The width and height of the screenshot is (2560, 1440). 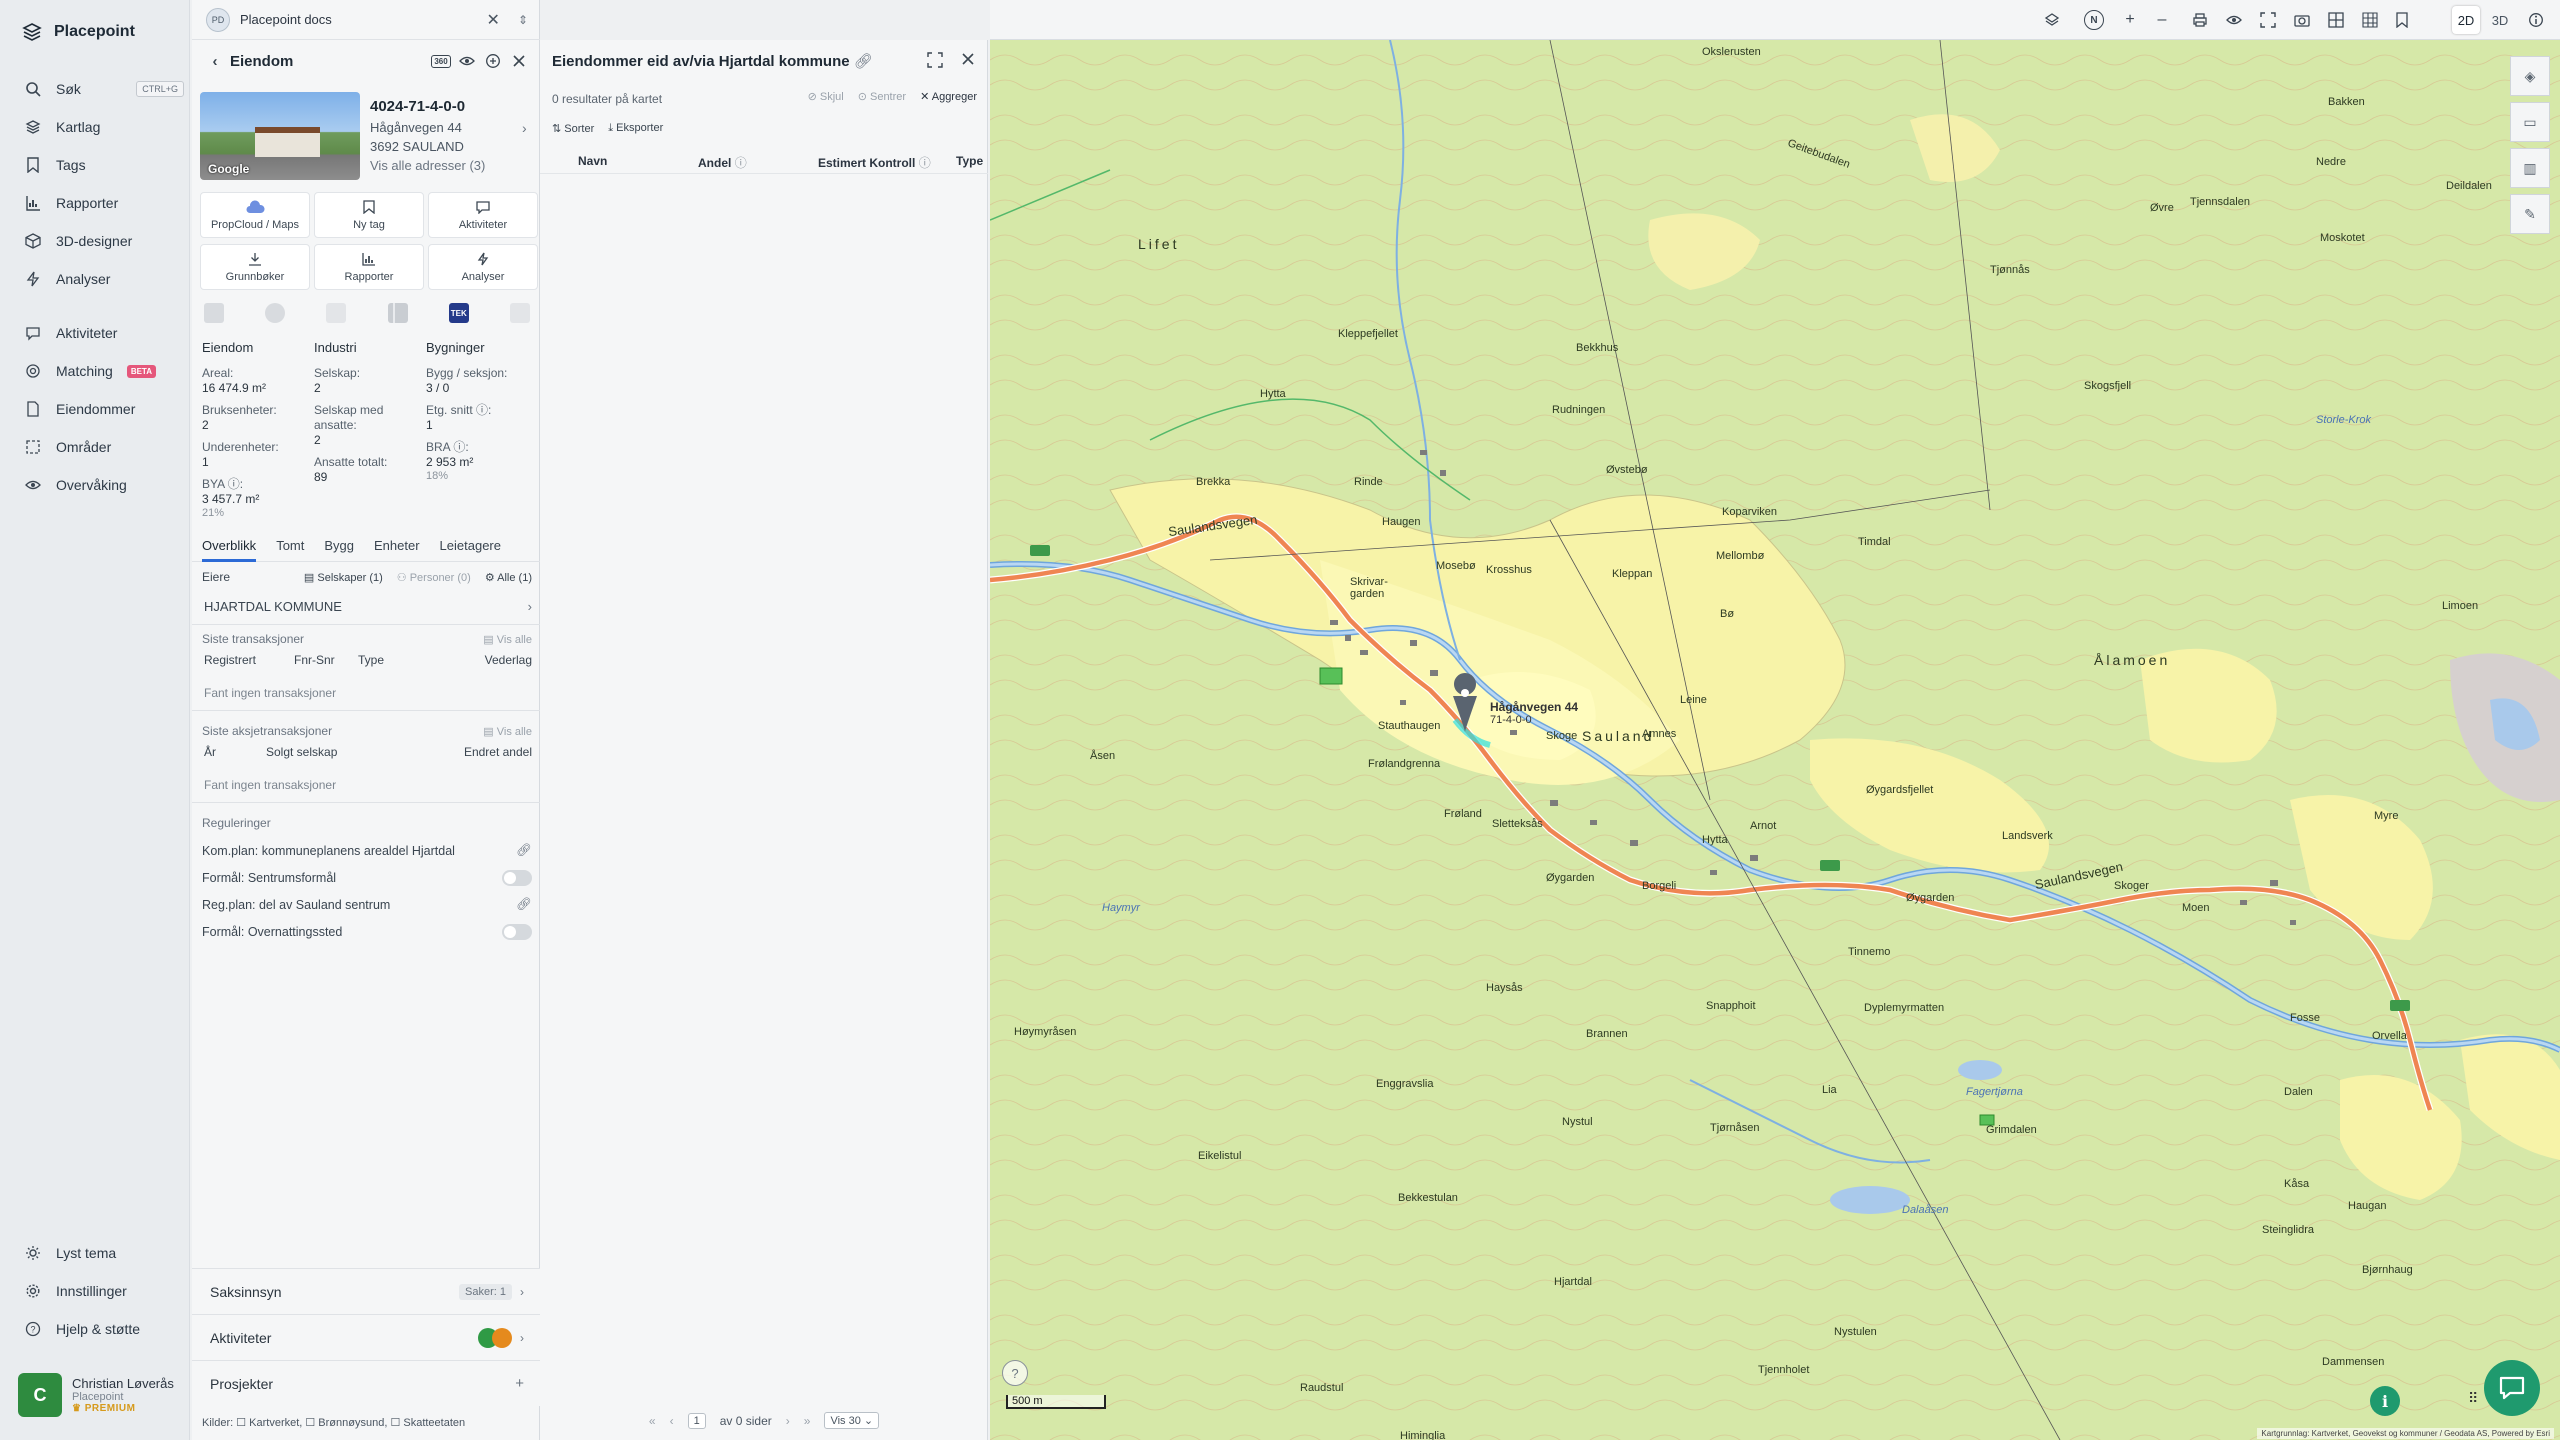 What do you see at coordinates (523, 20) in the screenshot?
I see `chevron-updown-icon: ⇕` at bounding box center [523, 20].